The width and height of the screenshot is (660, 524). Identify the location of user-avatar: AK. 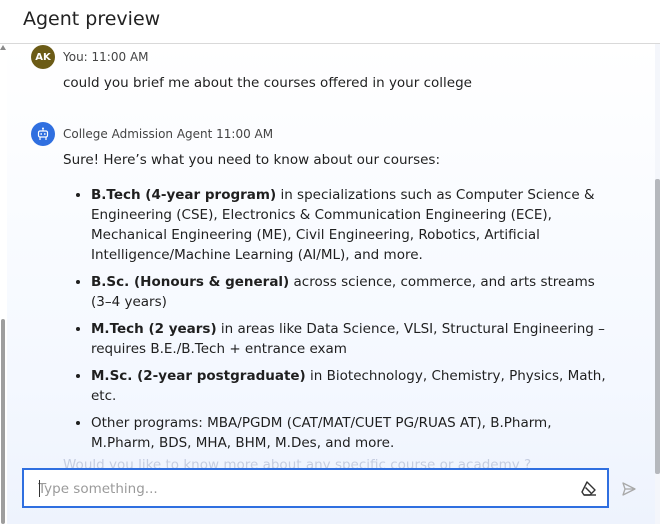
(43, 57).